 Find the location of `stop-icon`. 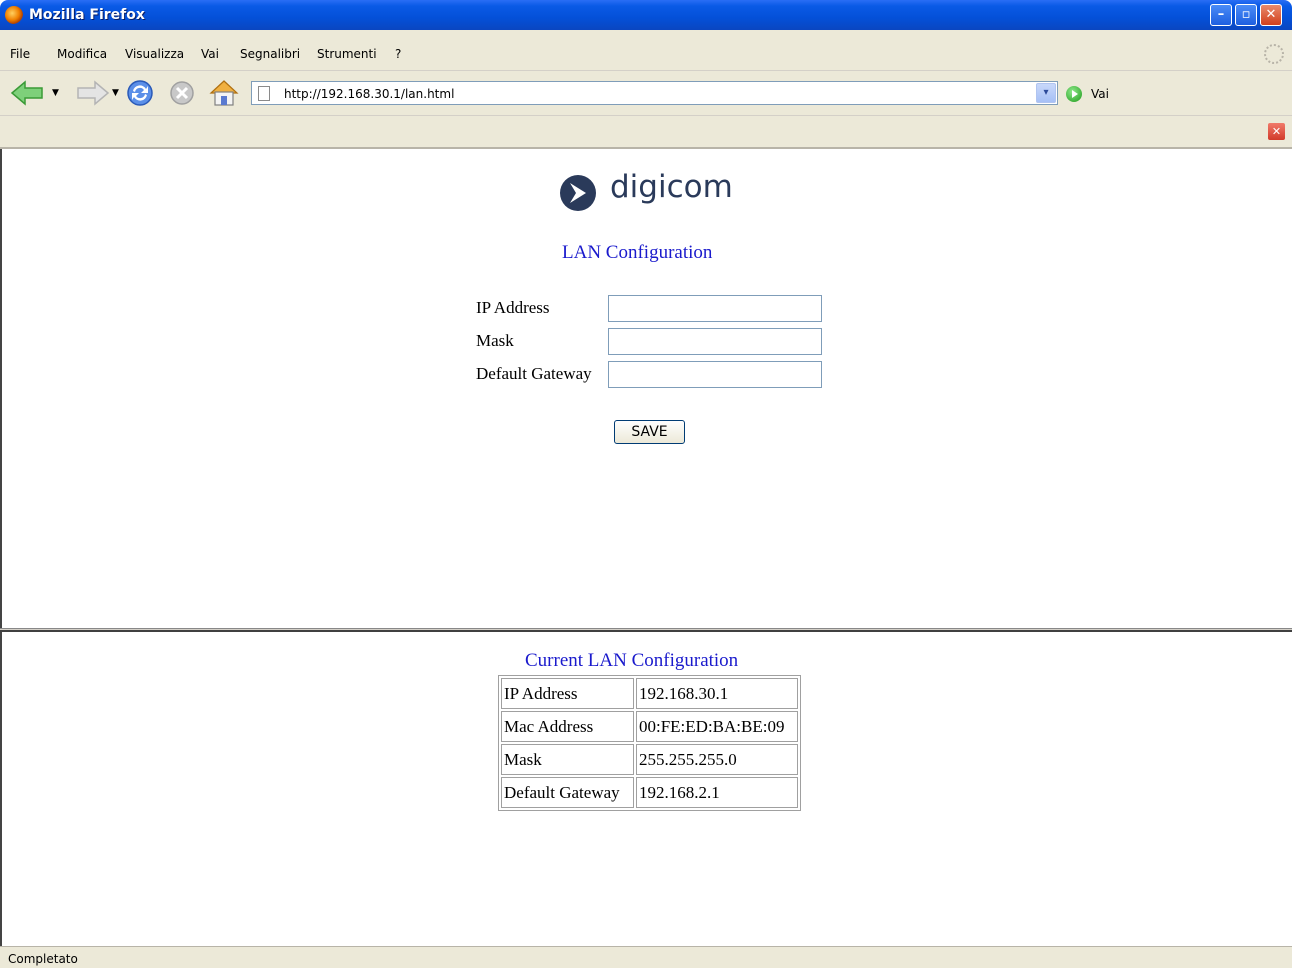

stop-icon is located at coordinates (182, 93).